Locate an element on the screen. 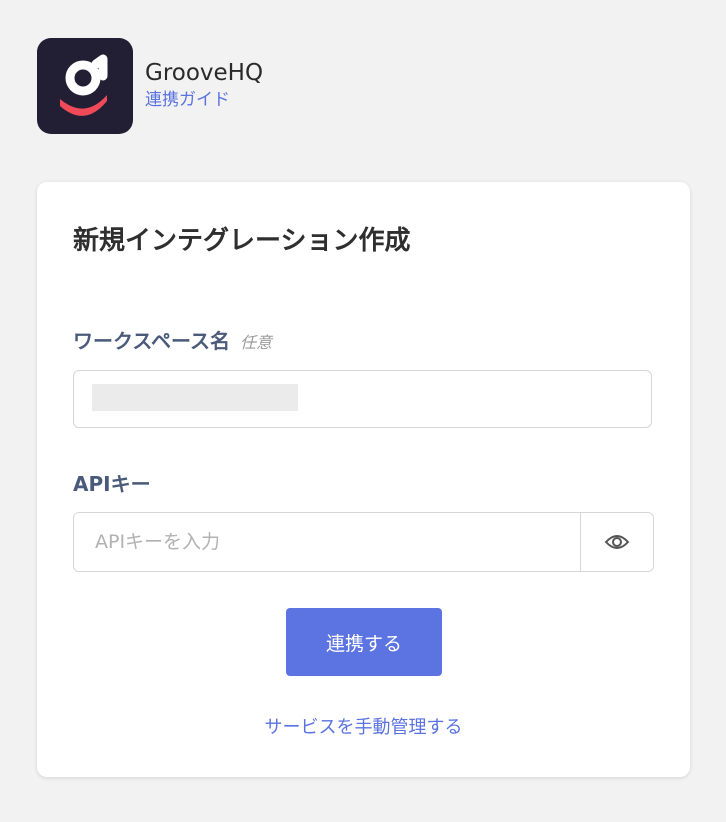 This screenshot has width=726, height=822. masked-workspace-value is located at coordinates (195, 397).